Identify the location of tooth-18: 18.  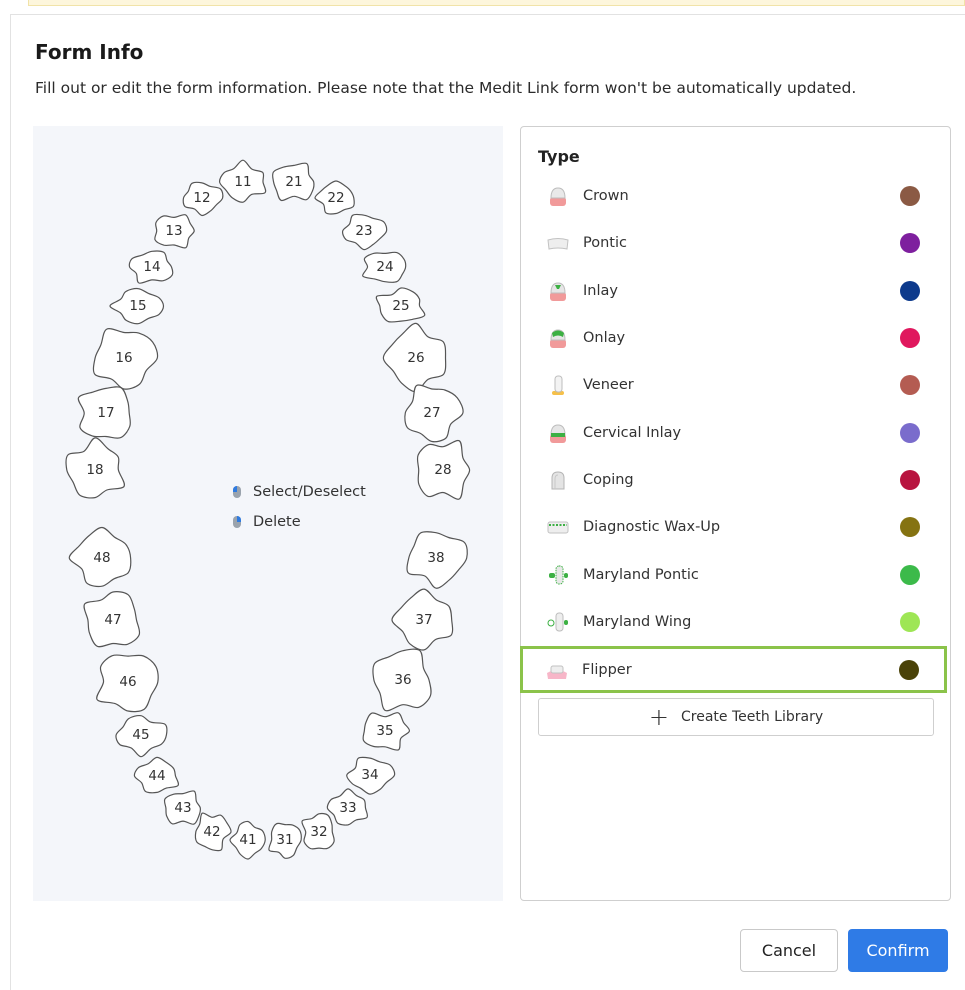
(95, 468).